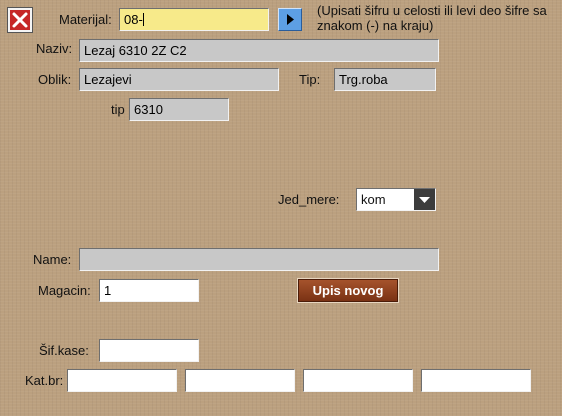 This screenshot has width=562, height=416. I want to click on dropdown-button, so click(424, 199).